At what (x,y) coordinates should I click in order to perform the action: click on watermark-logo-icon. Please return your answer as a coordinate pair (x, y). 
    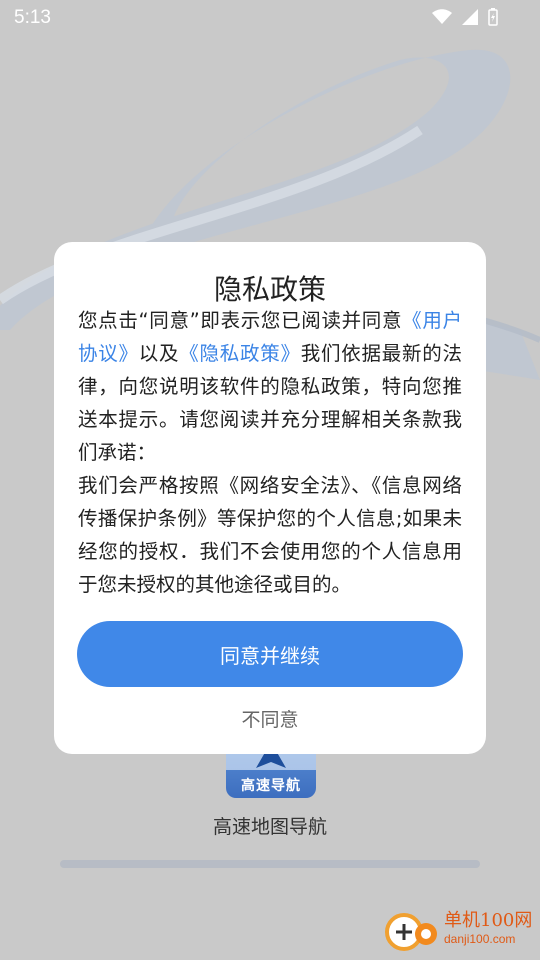
    Looking at the image, I should click on (411, 932).